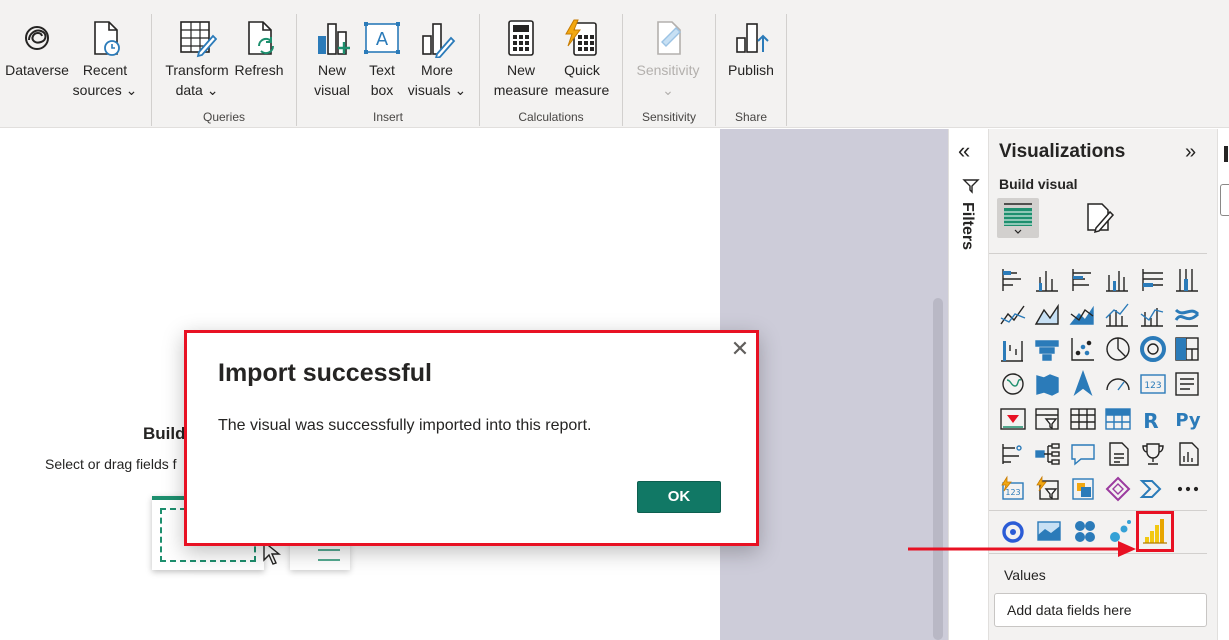 The width and height of the screenshot is (1229, 640). What do you see at coordinates (382, 70) in the screenshot?
I see `text-box-label-1: Text` at bounding box center [382, 70].